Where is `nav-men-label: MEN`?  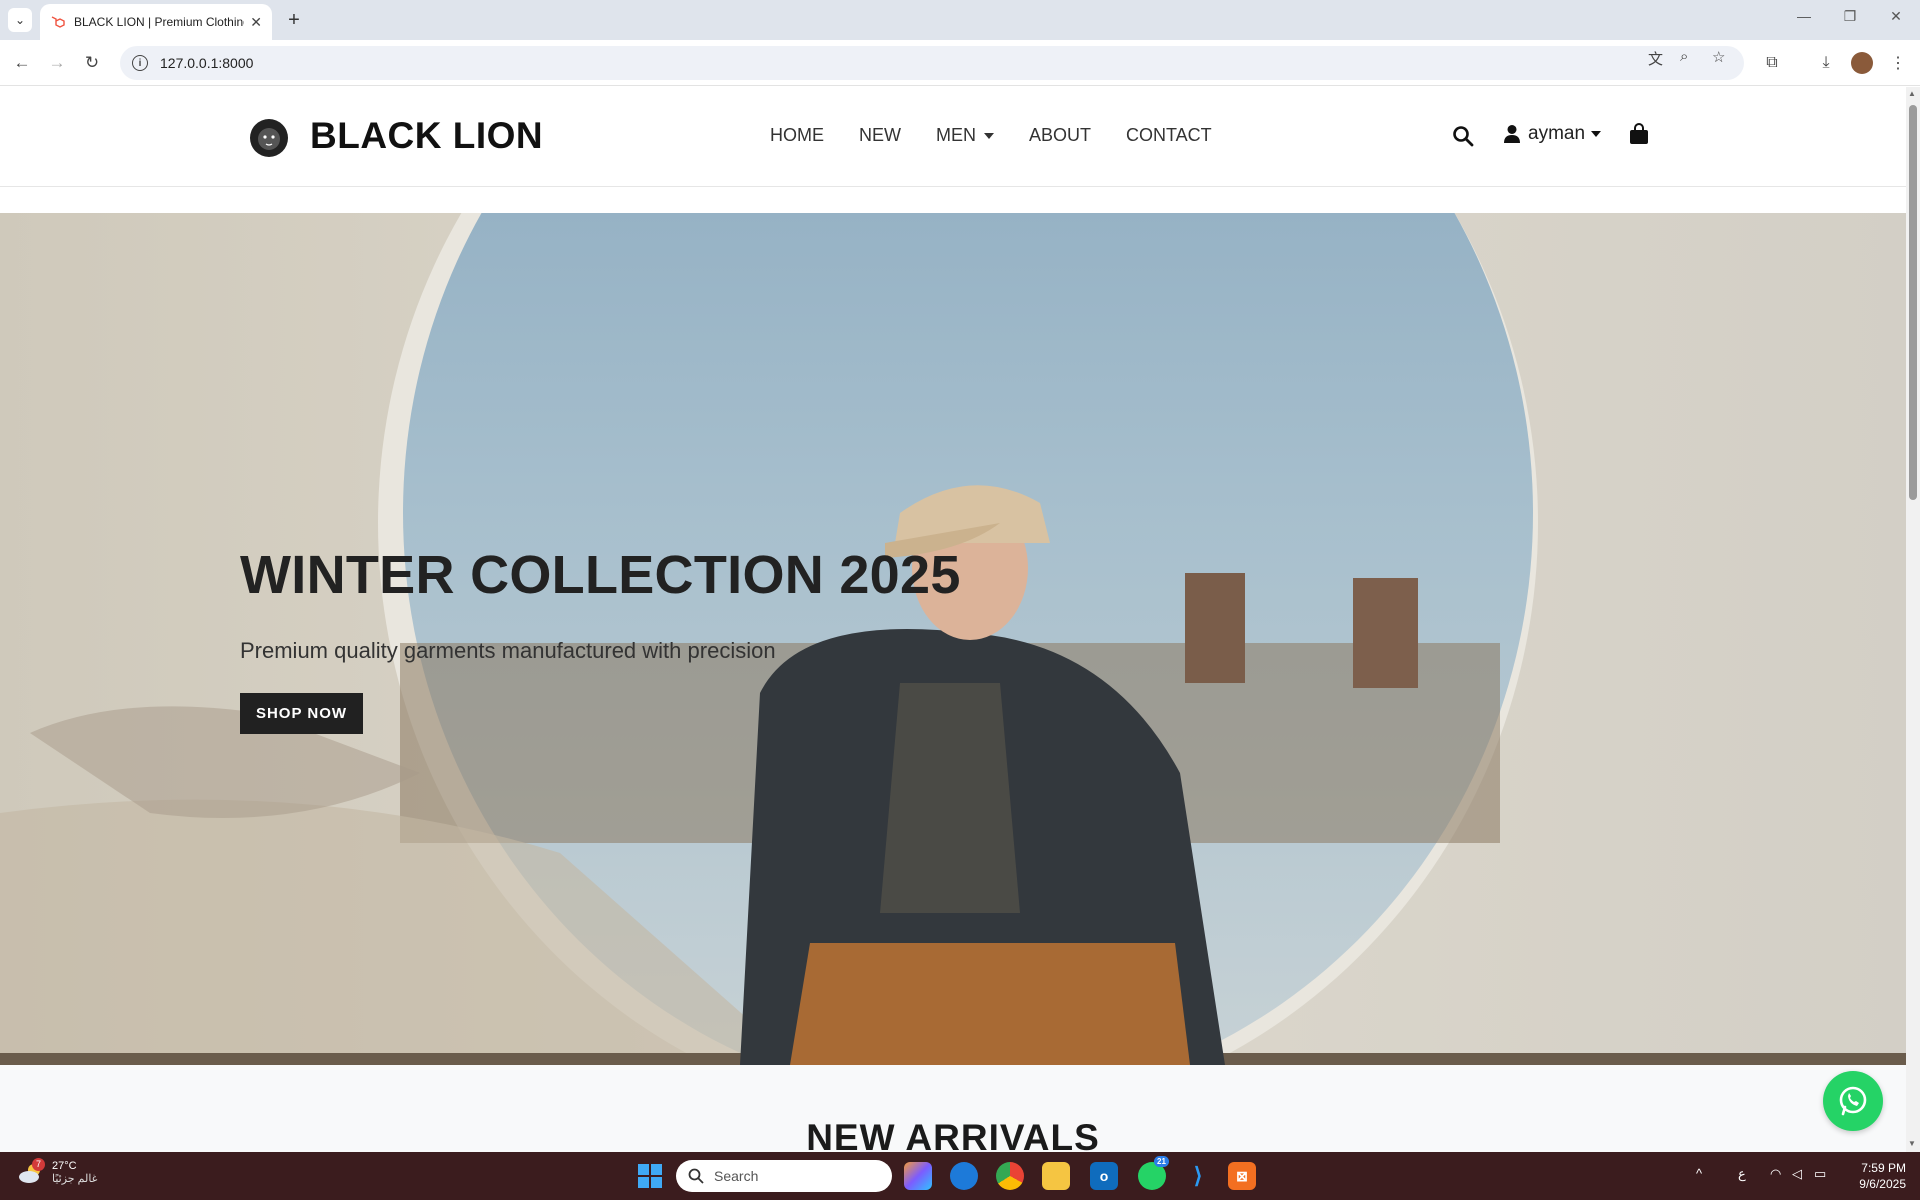 nav-men-label: MEN is located at coordinates (956, 135).